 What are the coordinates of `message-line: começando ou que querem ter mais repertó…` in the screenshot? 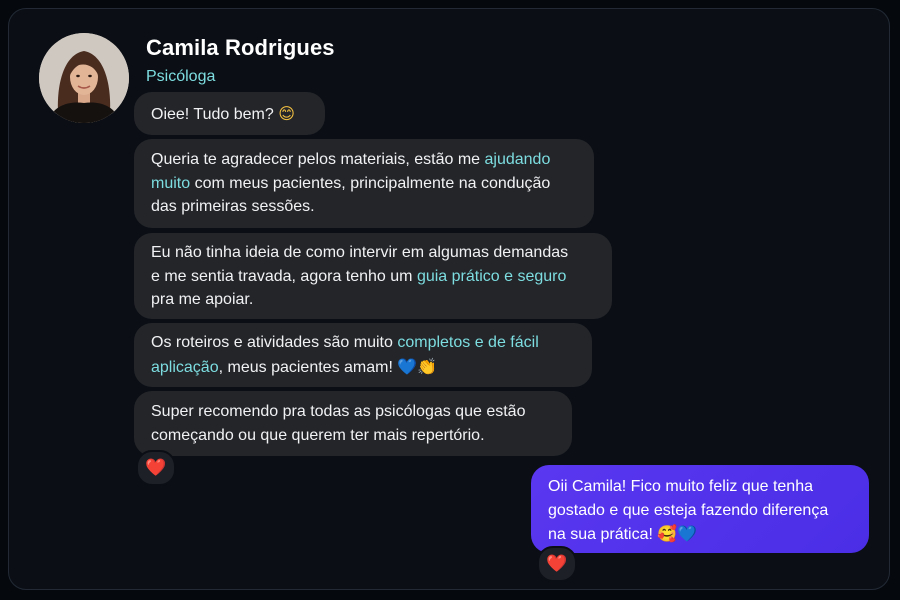 It's located at (318, 435).